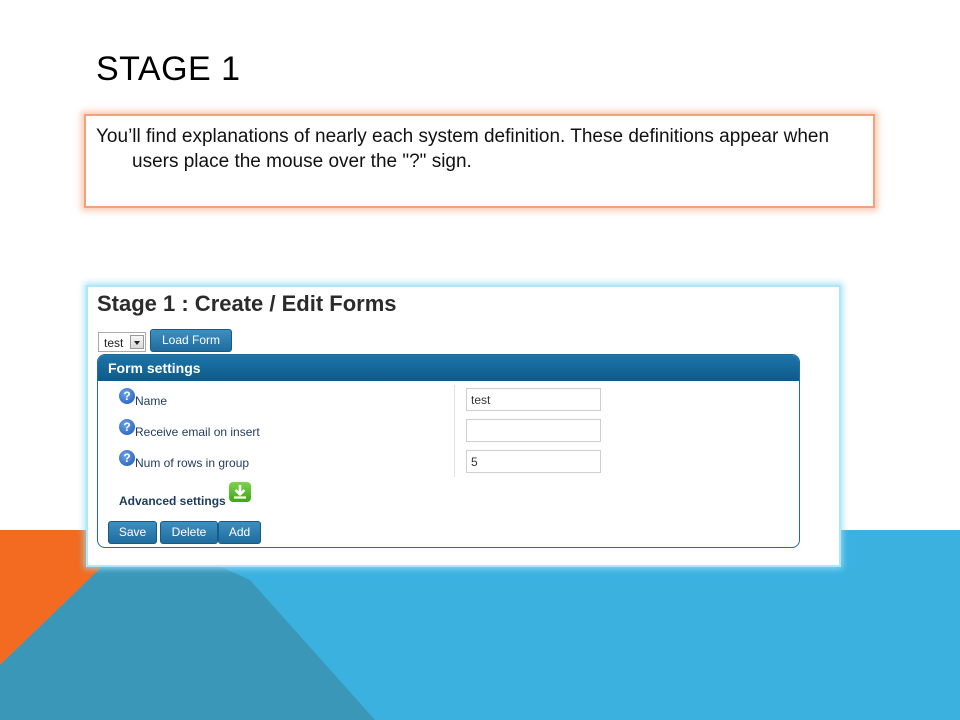  I want to click on download-icon, so click(240, 492).